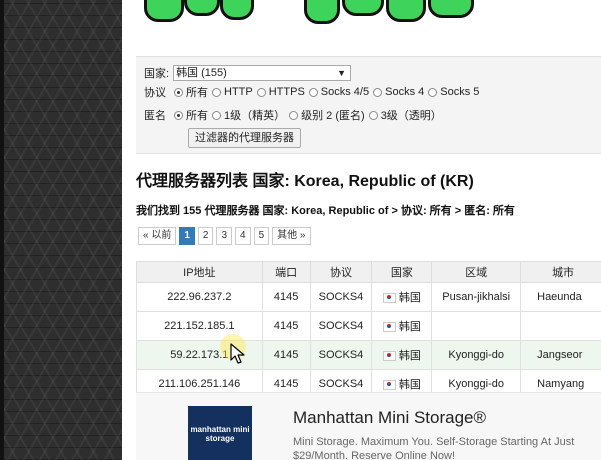 The width and height of the screenshot is (601, 460). I want to click on pagination: « 以前 1 2 3 4 5 其他 », so click(226, 236).